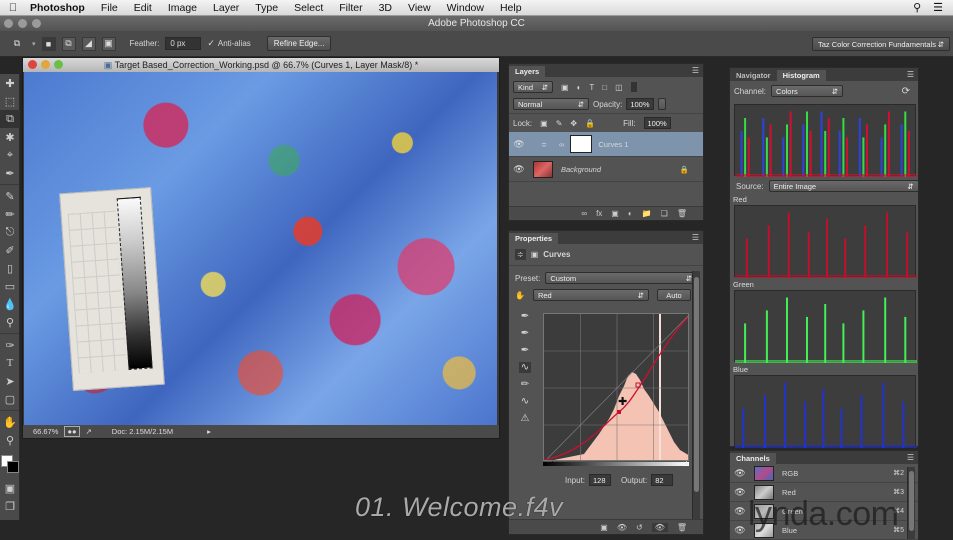  I want to click on curves-adjustment-icon: ≑, so click(520, 254).